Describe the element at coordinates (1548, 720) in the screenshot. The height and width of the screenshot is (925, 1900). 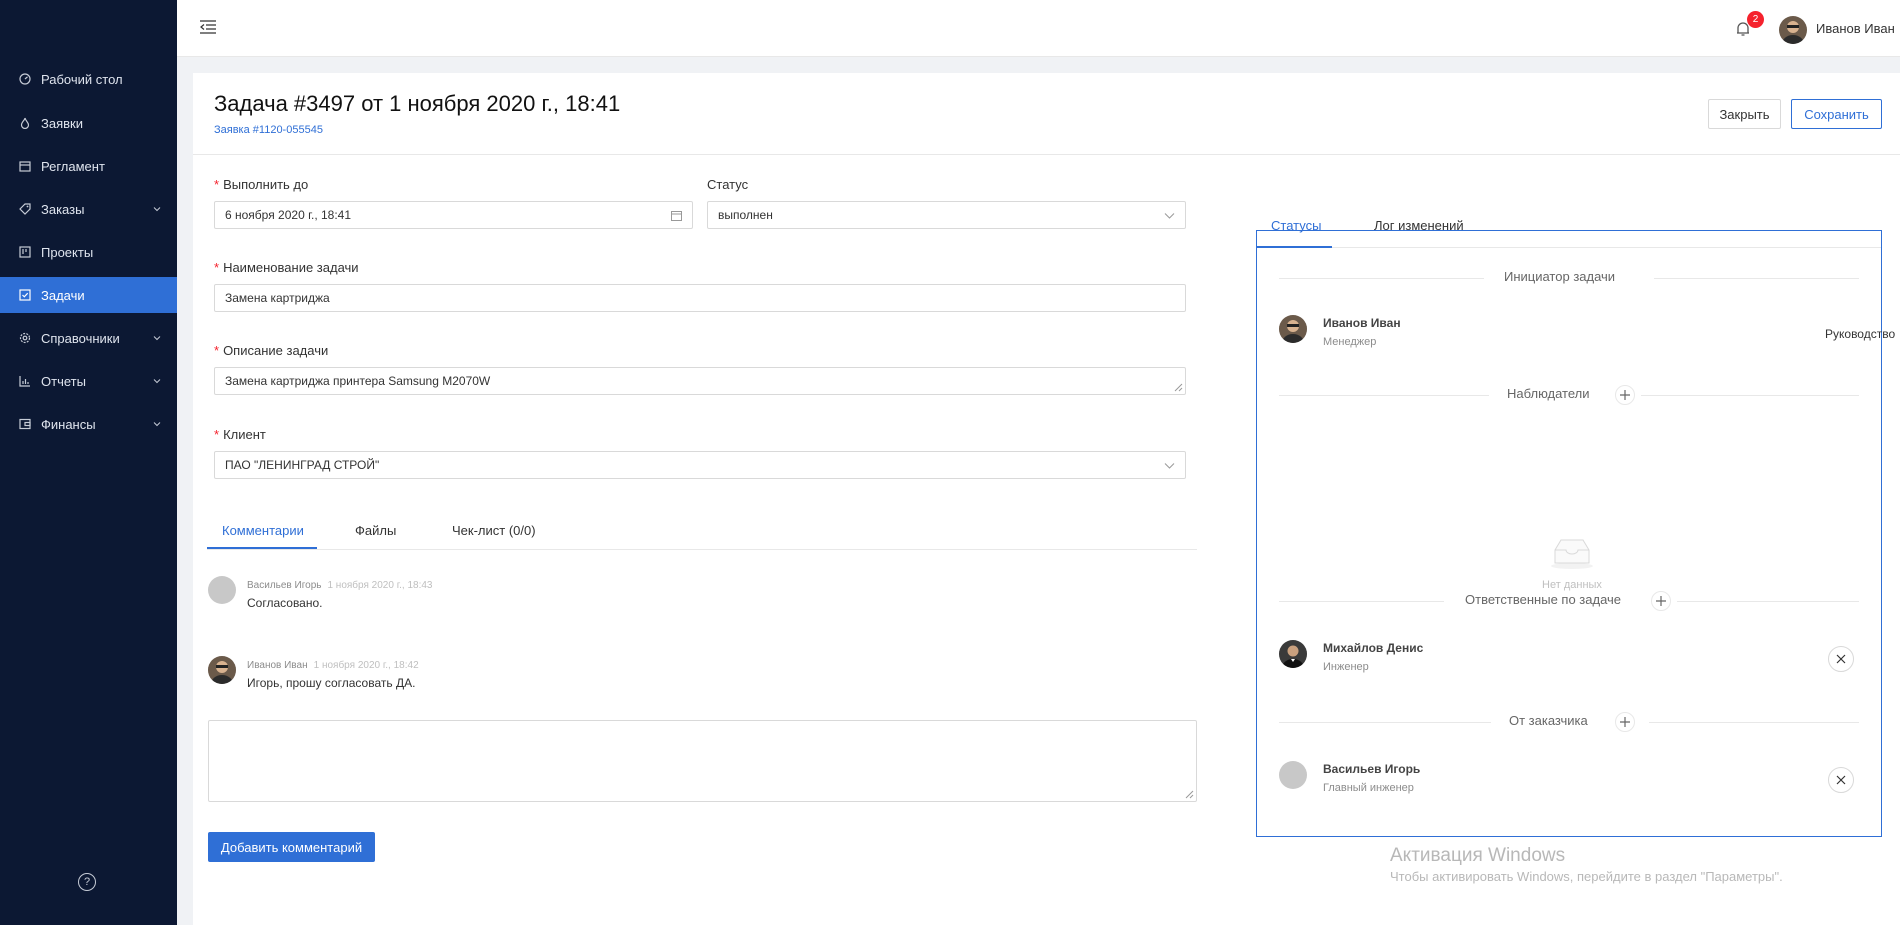
I see `customer-title: От заказчика` at that location.